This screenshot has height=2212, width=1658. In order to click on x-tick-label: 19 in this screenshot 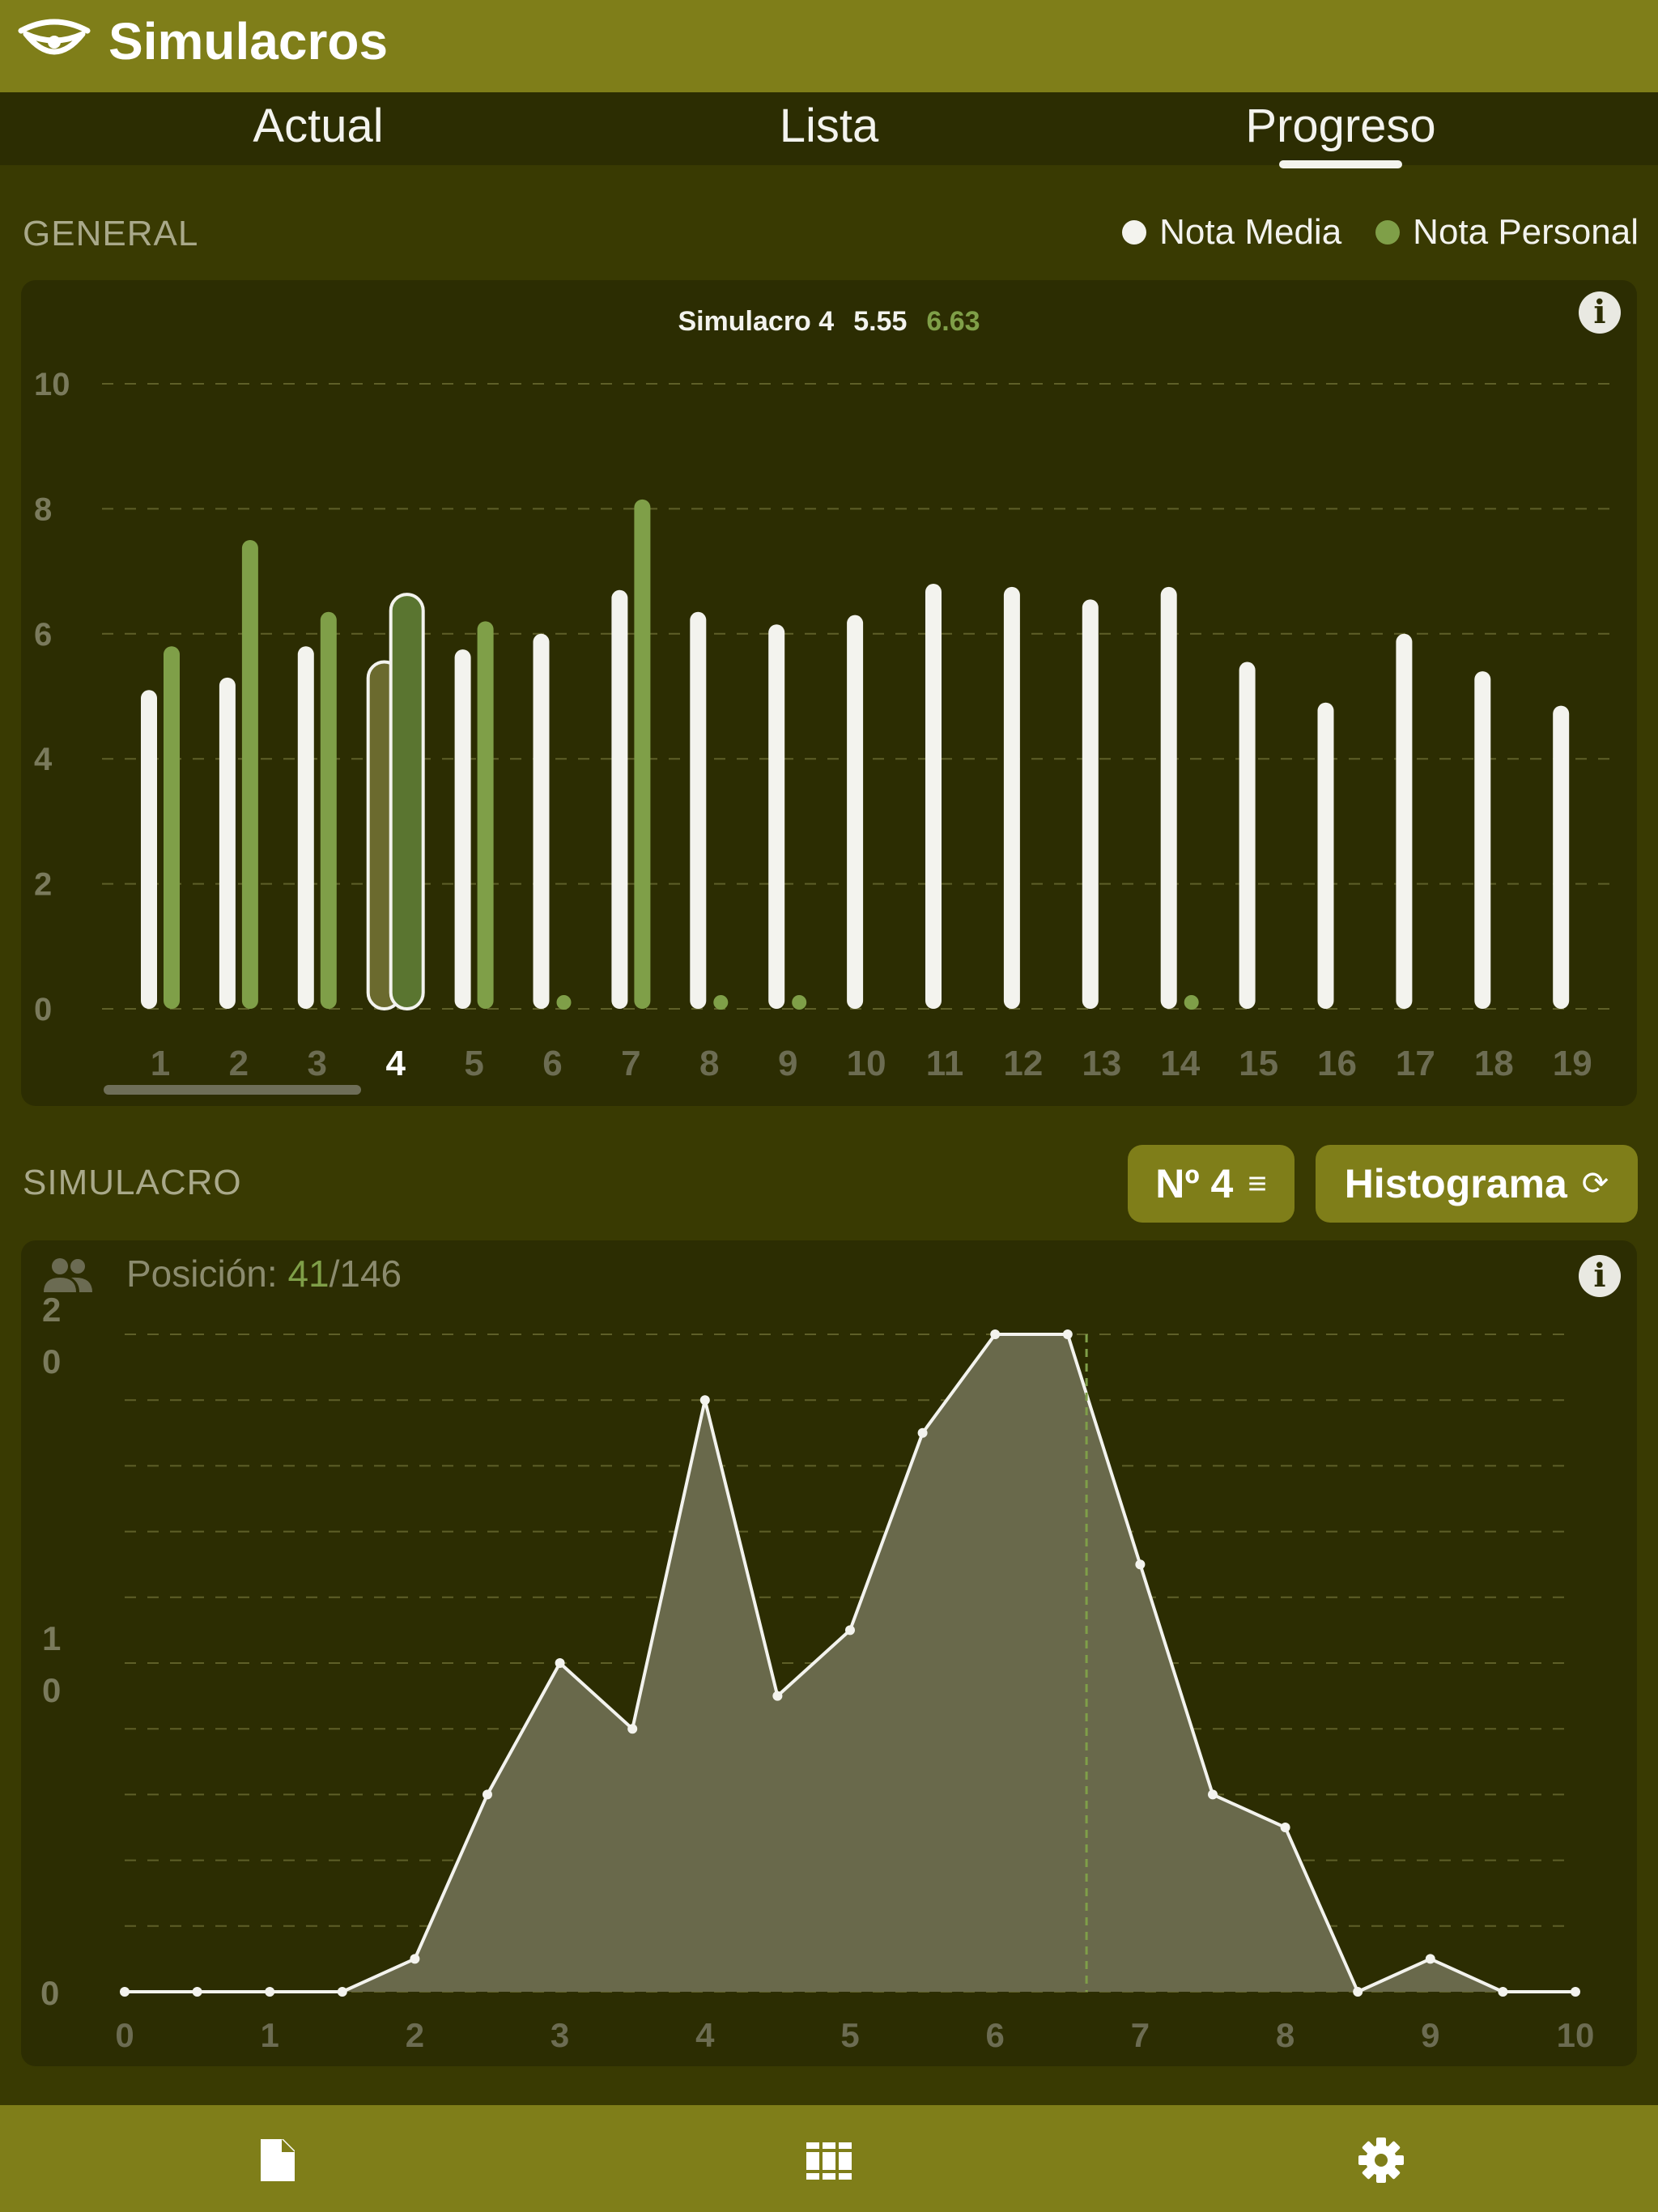, I will do `click(1572, 1063)`.